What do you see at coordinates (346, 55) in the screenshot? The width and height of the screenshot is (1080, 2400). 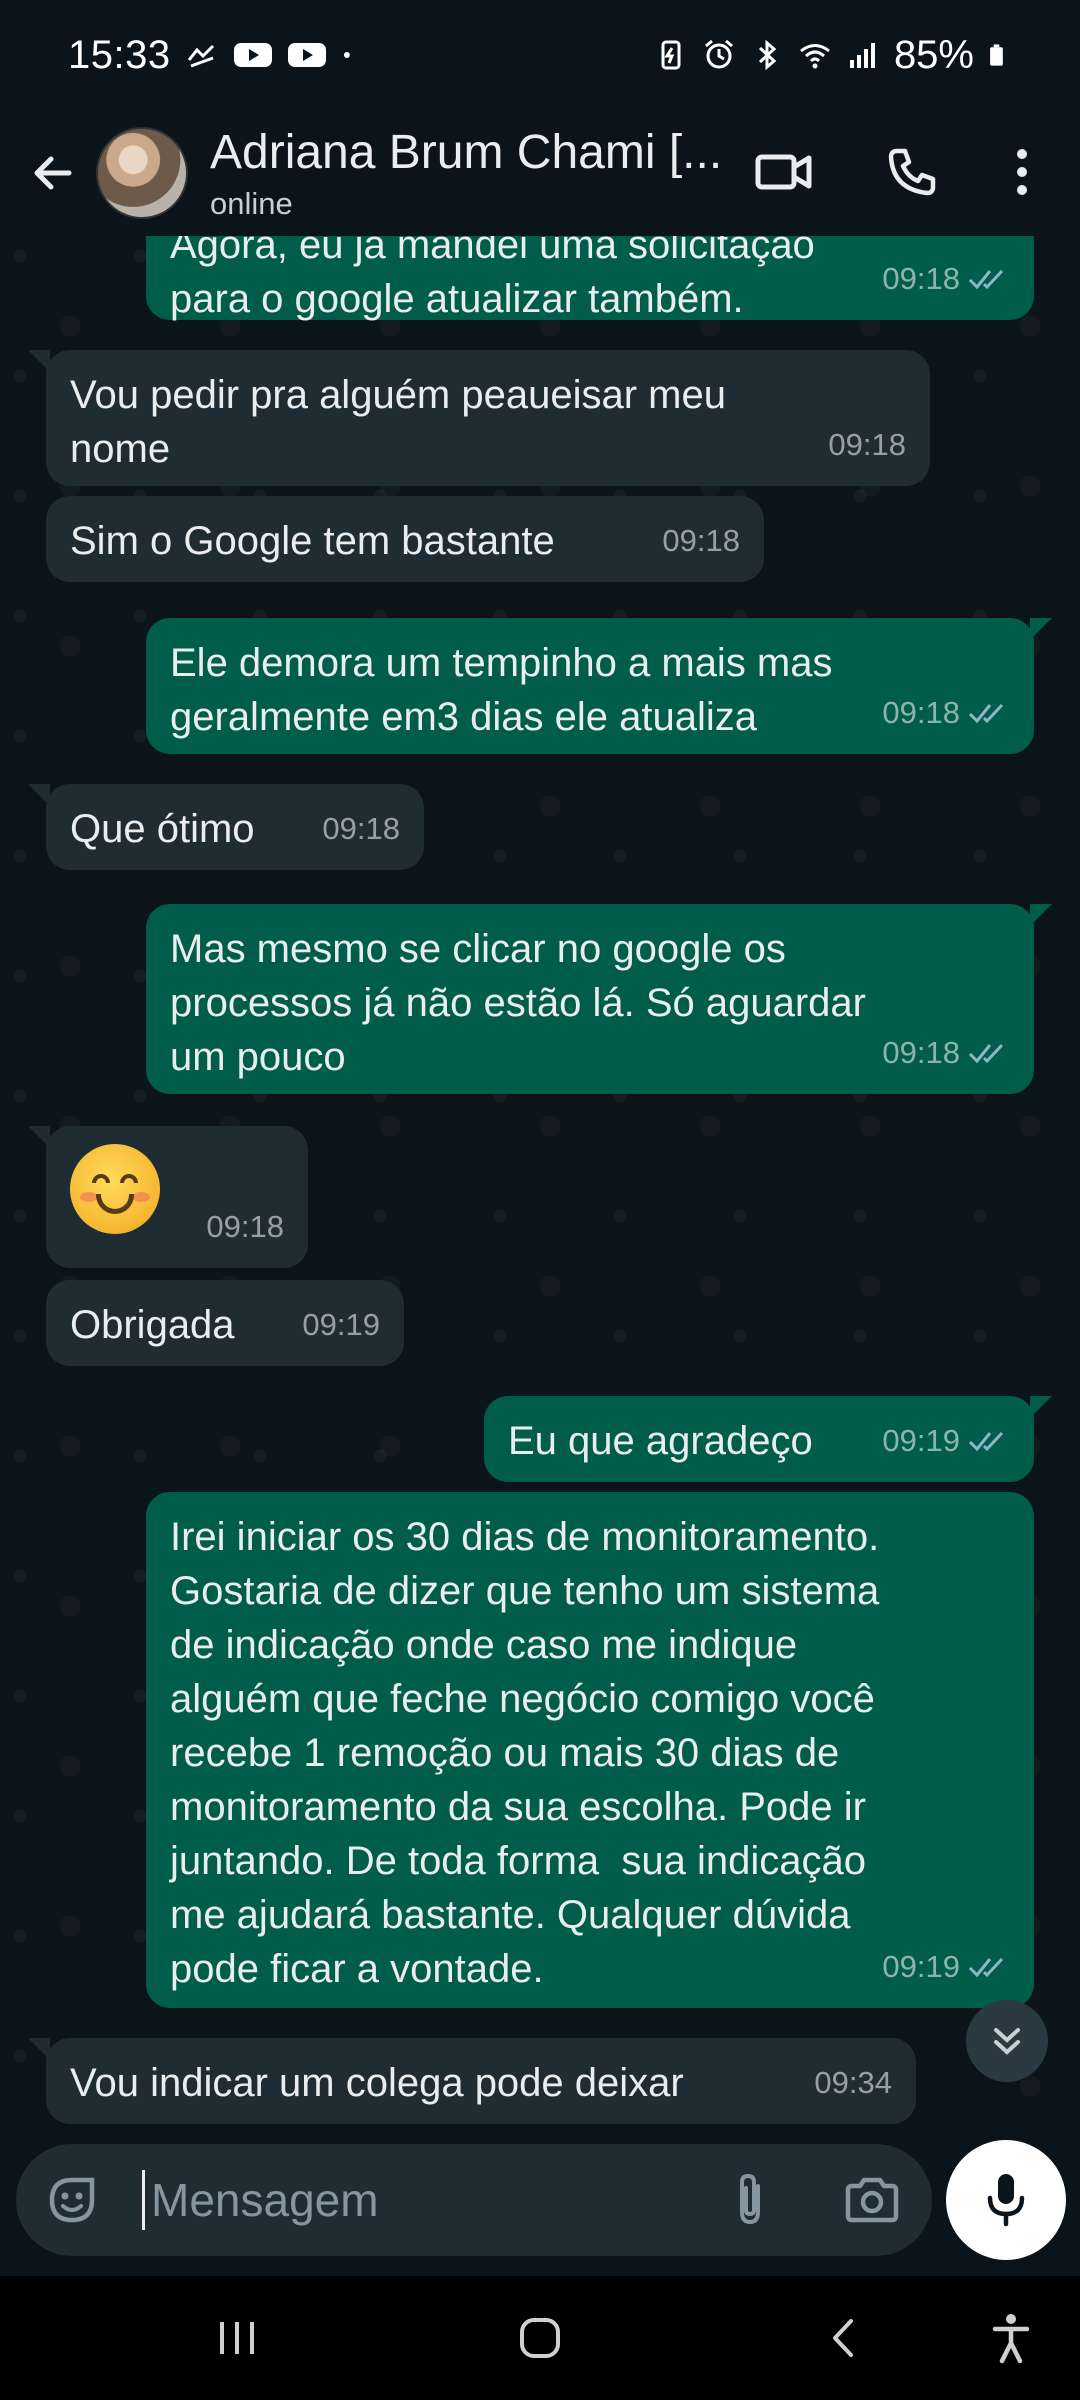 I see `dot-icon` at bounding box center [346, 55].